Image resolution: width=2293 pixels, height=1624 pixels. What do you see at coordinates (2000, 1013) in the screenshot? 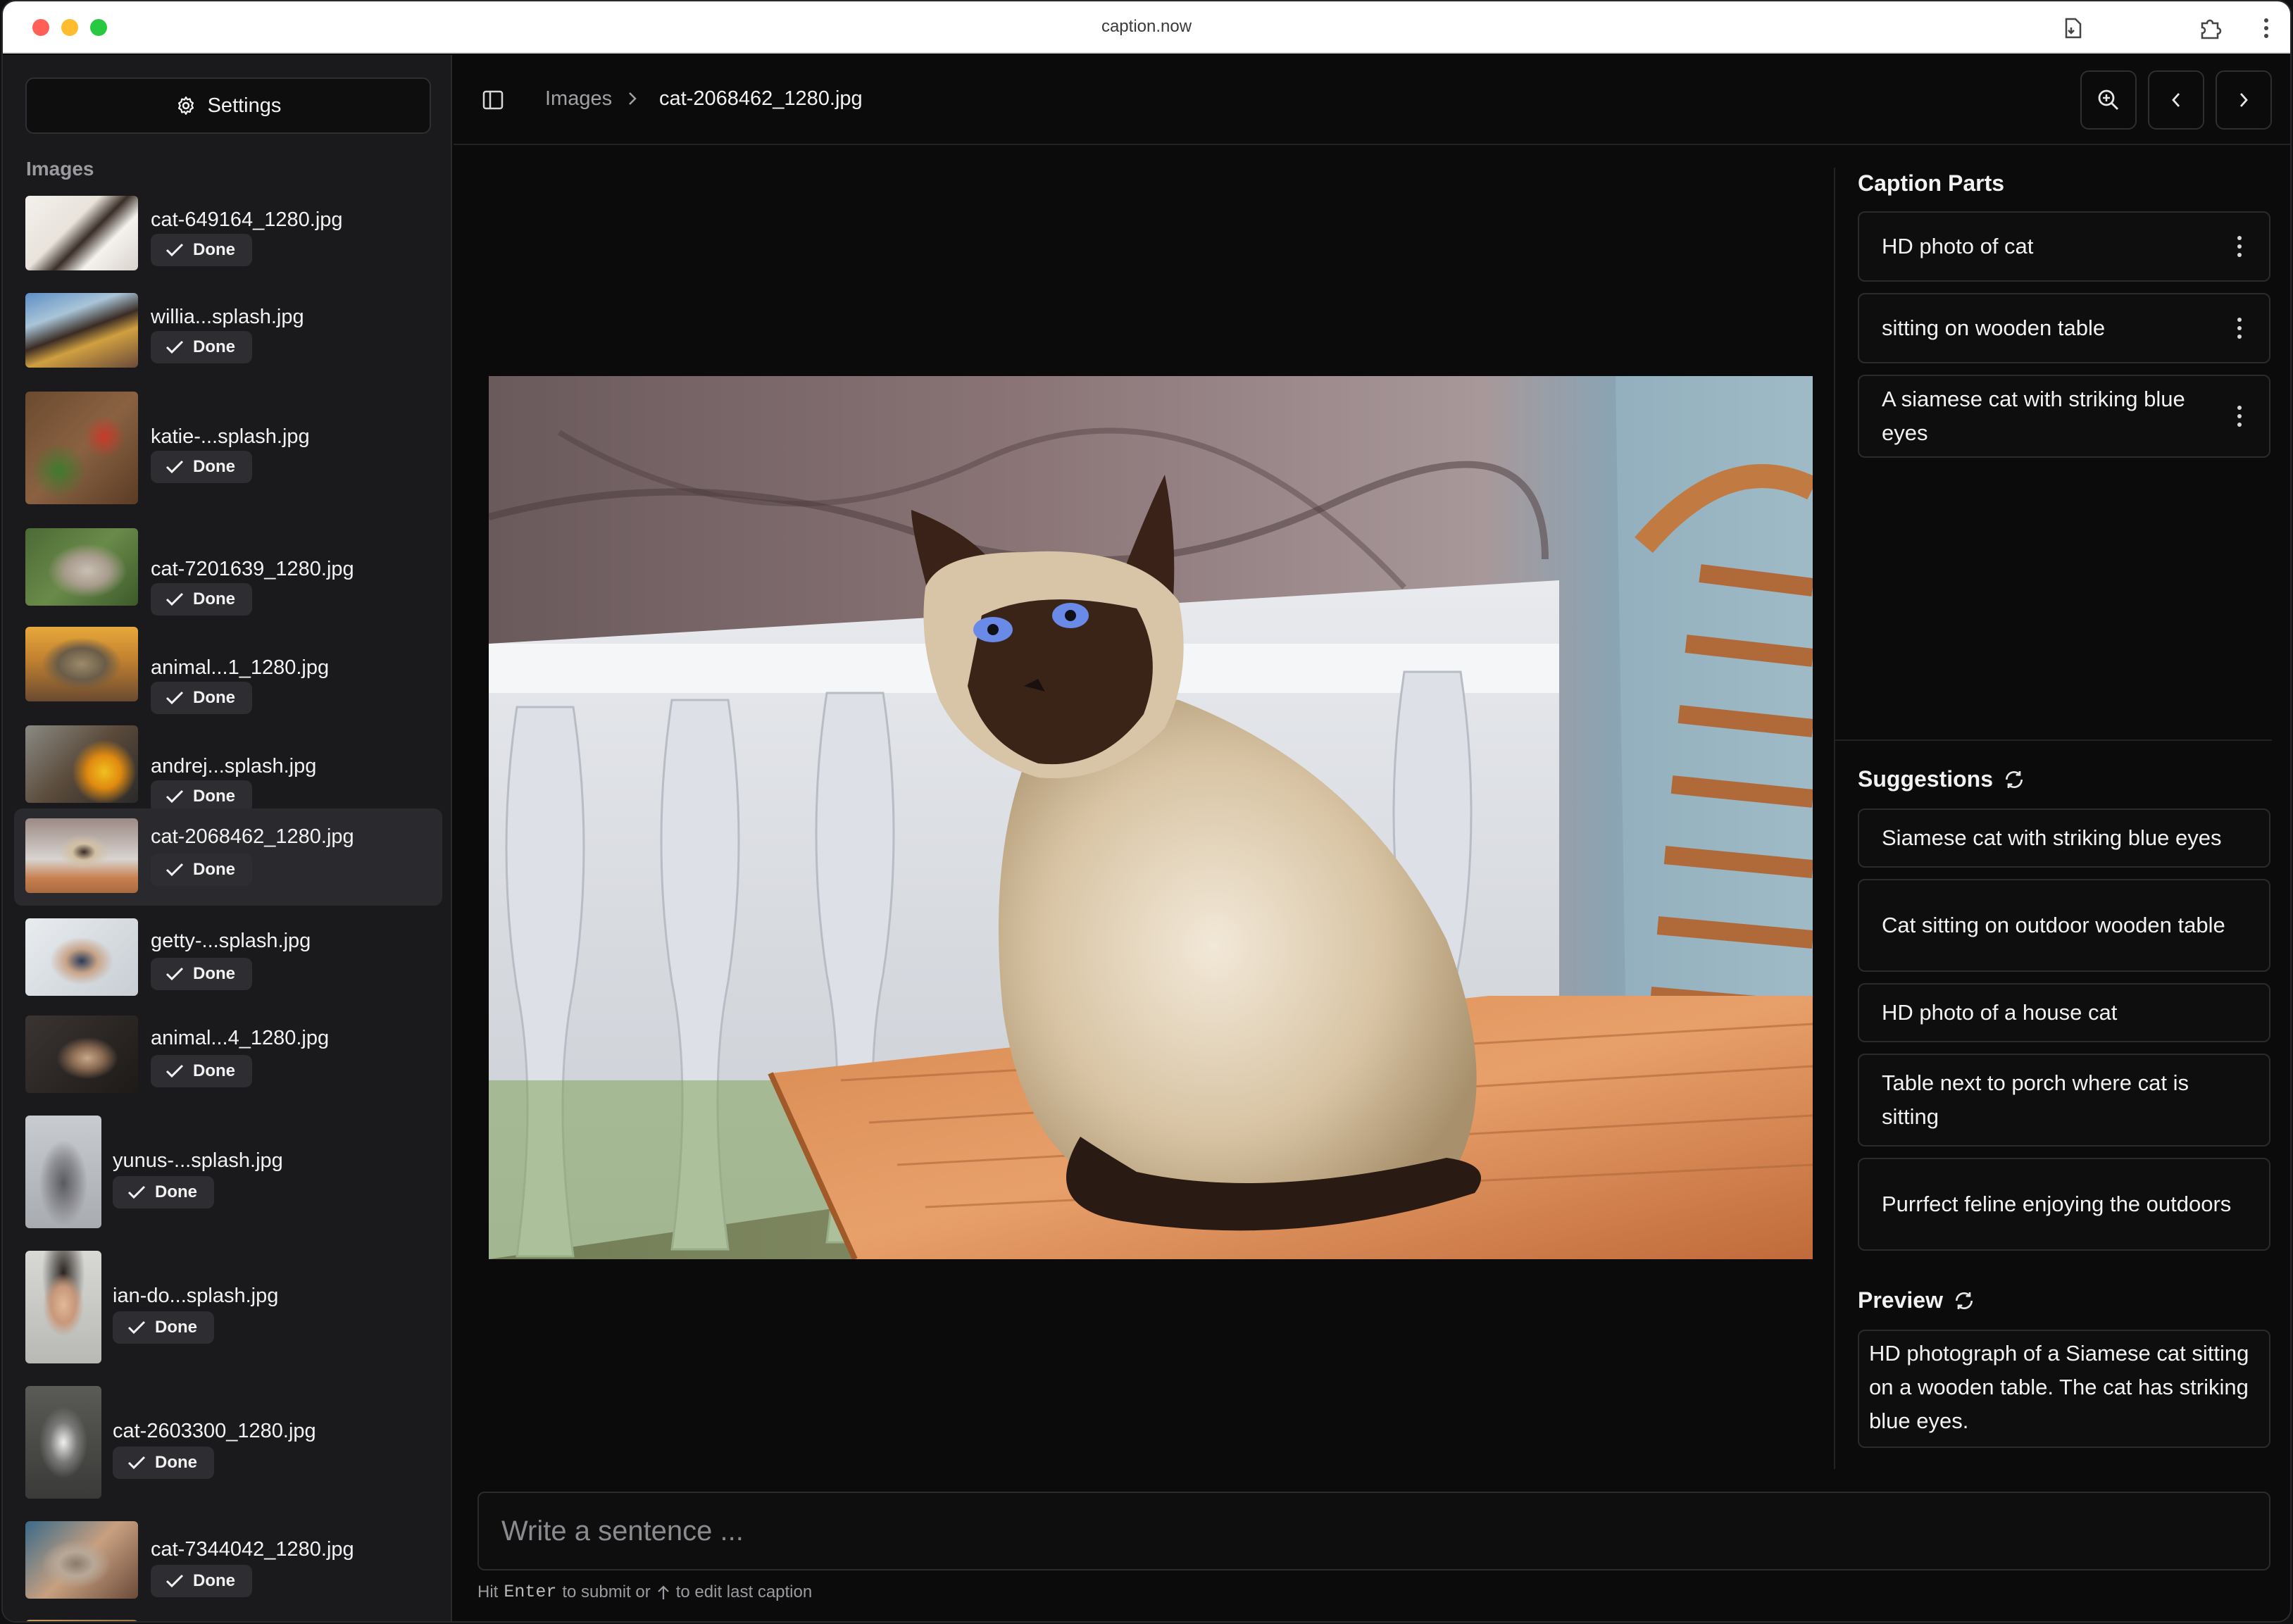
I see `suggestion-text: HD photo of a house cat` at bounding box center [2000, 1013].